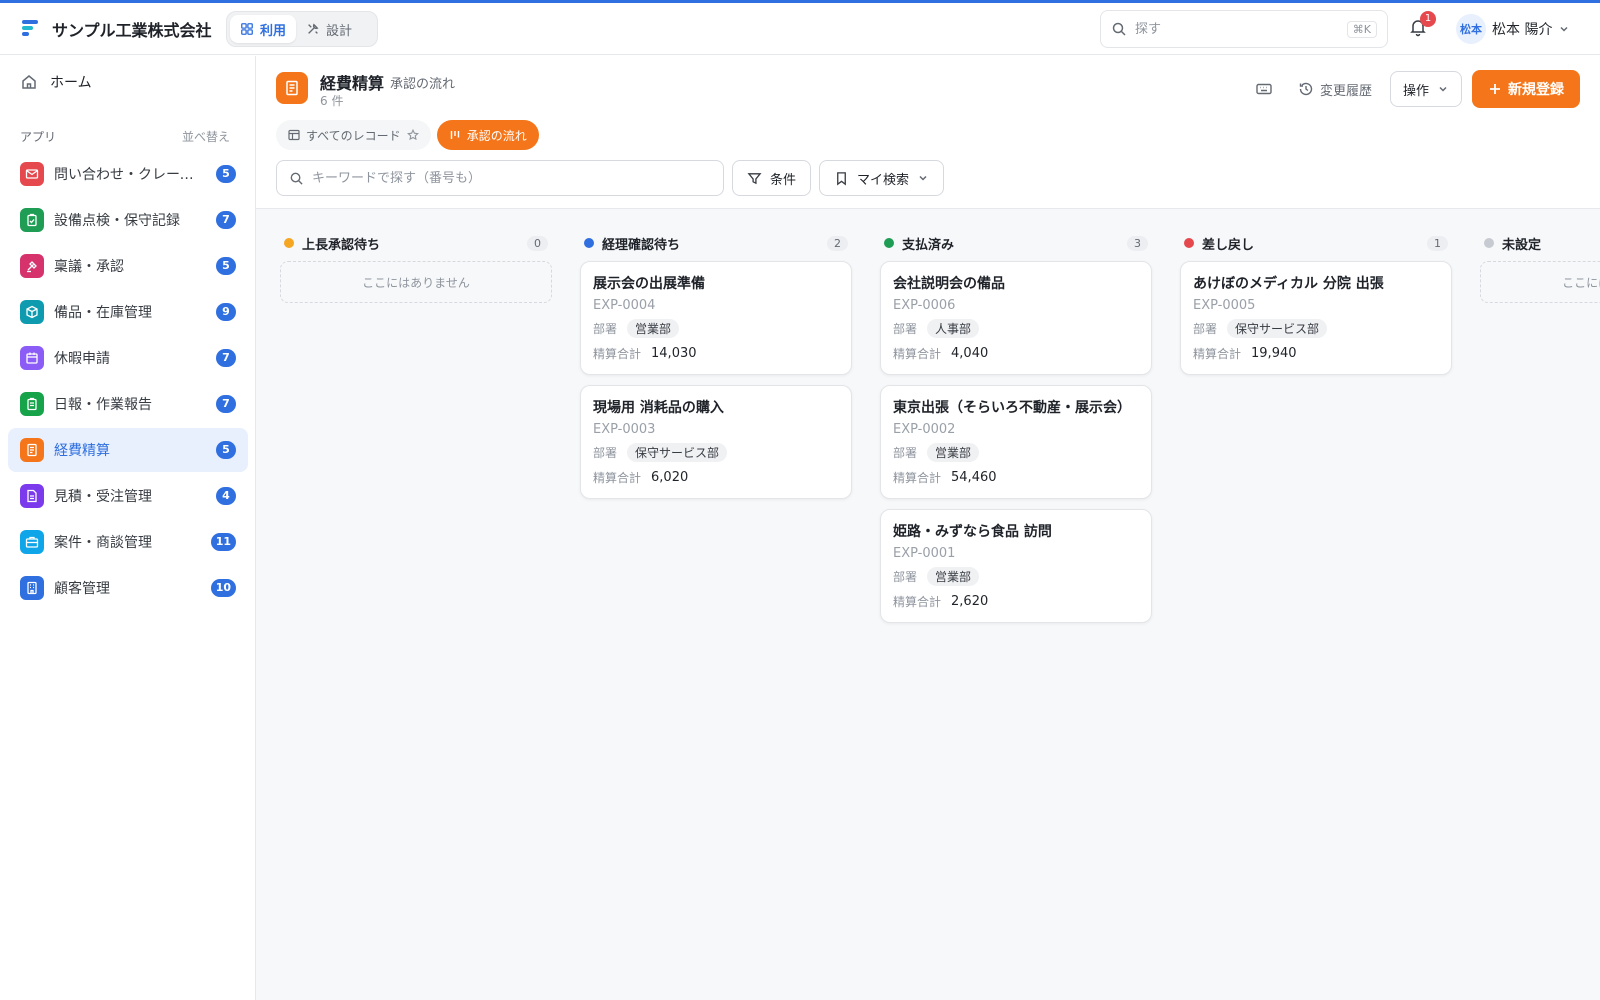 Image resolution: width=1600 pixels, height=1000 pixels. I want to click on kanban-card: 展示会の出展準備 EXP-0004 部署 営業部 精算合計 14,030, so click(716, 318).